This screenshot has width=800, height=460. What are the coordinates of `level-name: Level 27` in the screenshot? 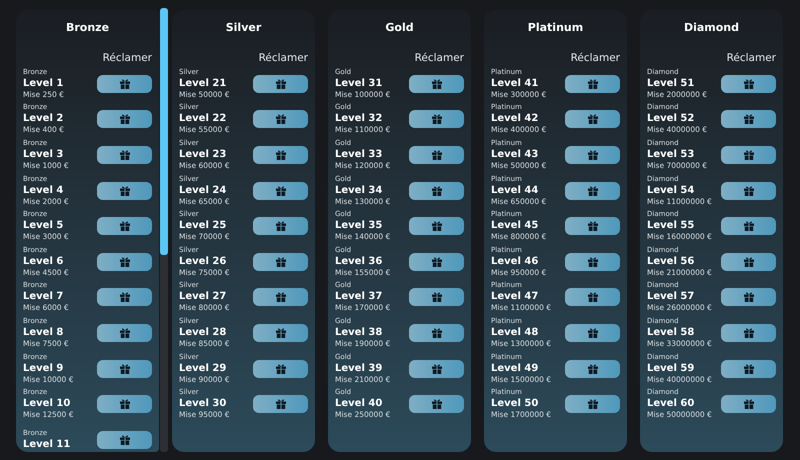 It's located at (203, 297).